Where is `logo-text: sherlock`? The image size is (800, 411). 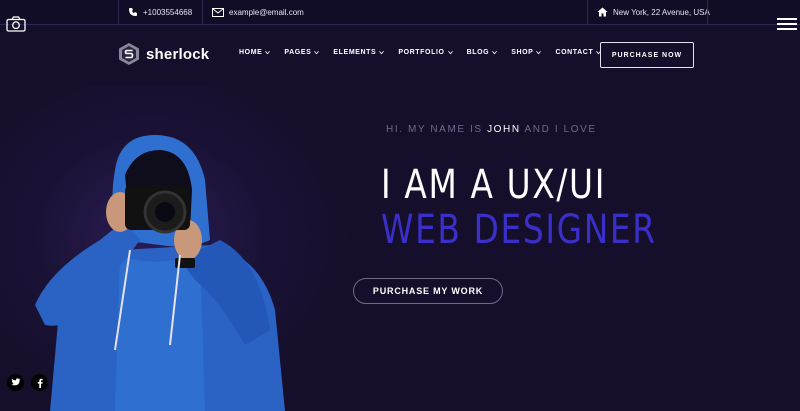
logo-text: sherlock is located at coordinates (178, 54).